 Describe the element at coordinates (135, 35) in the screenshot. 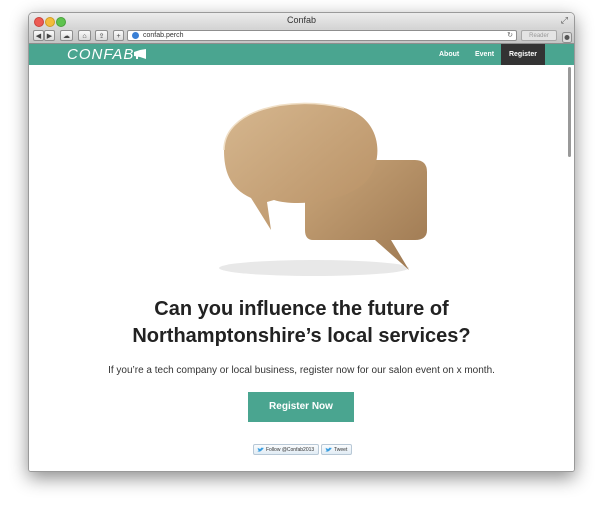

I see `globe-icon` at that location.